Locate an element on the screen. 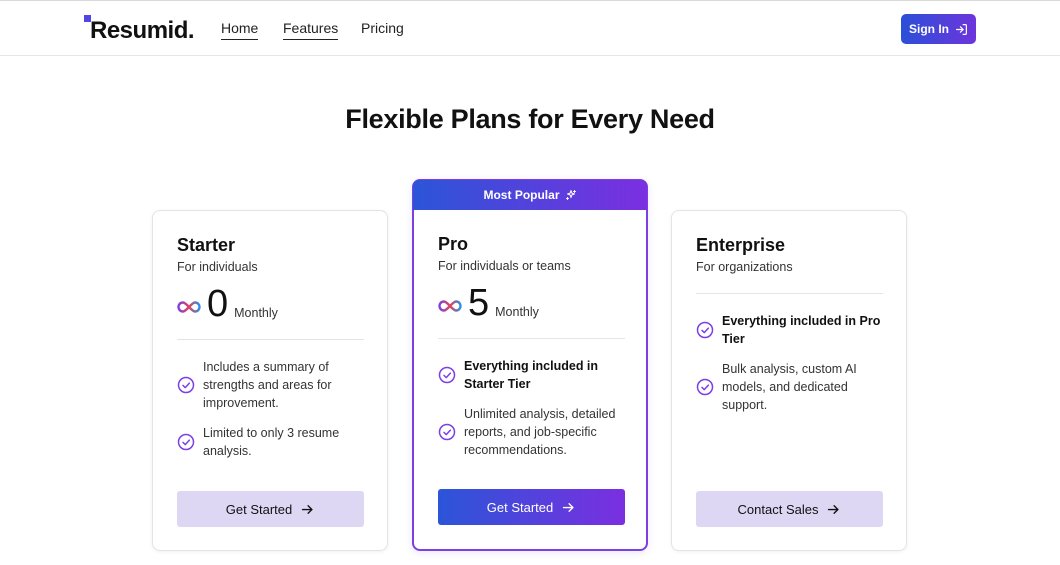 The width and height of the screenshot is (1060, 565). price-amount: 5 is located at coordinates (479, 303).